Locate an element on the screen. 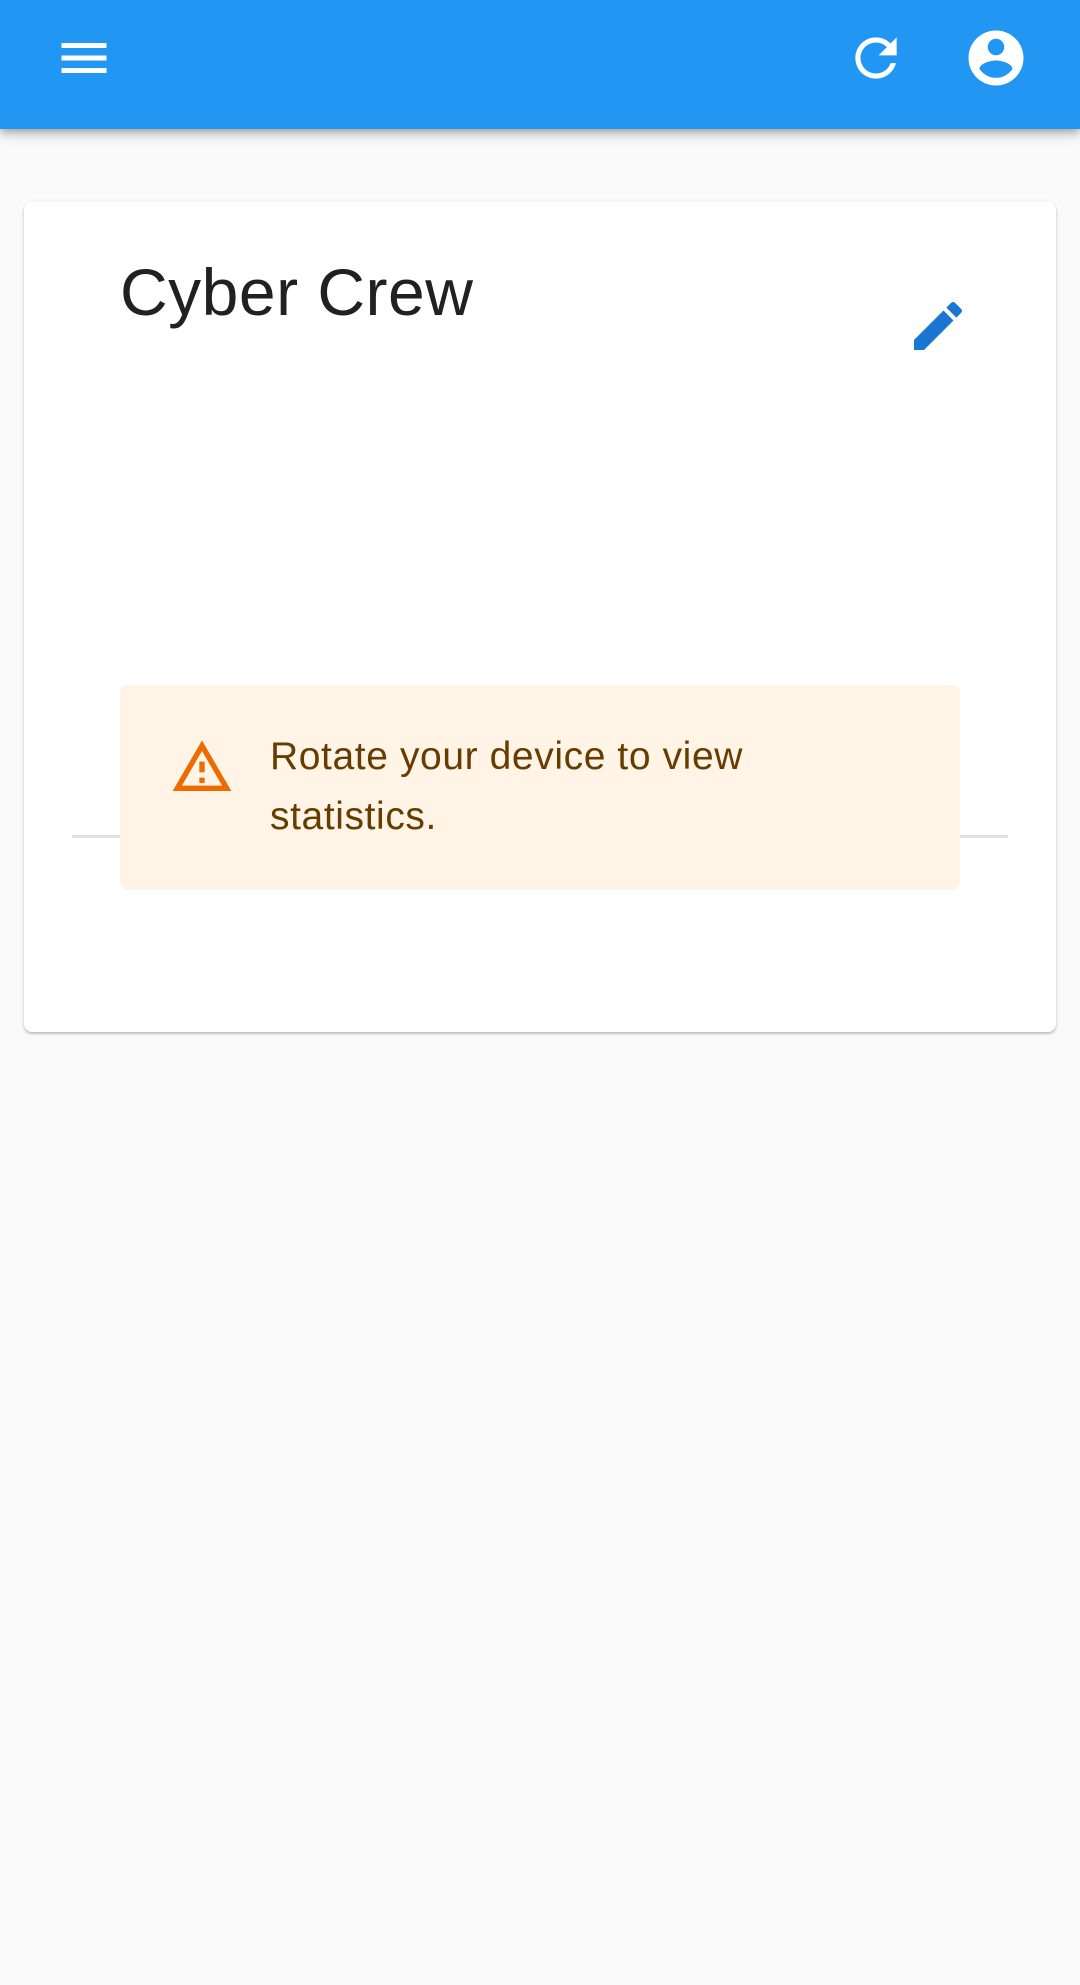 This screenshot has width=1080, height=1985. edit-button is located at coordinates (938, 326).